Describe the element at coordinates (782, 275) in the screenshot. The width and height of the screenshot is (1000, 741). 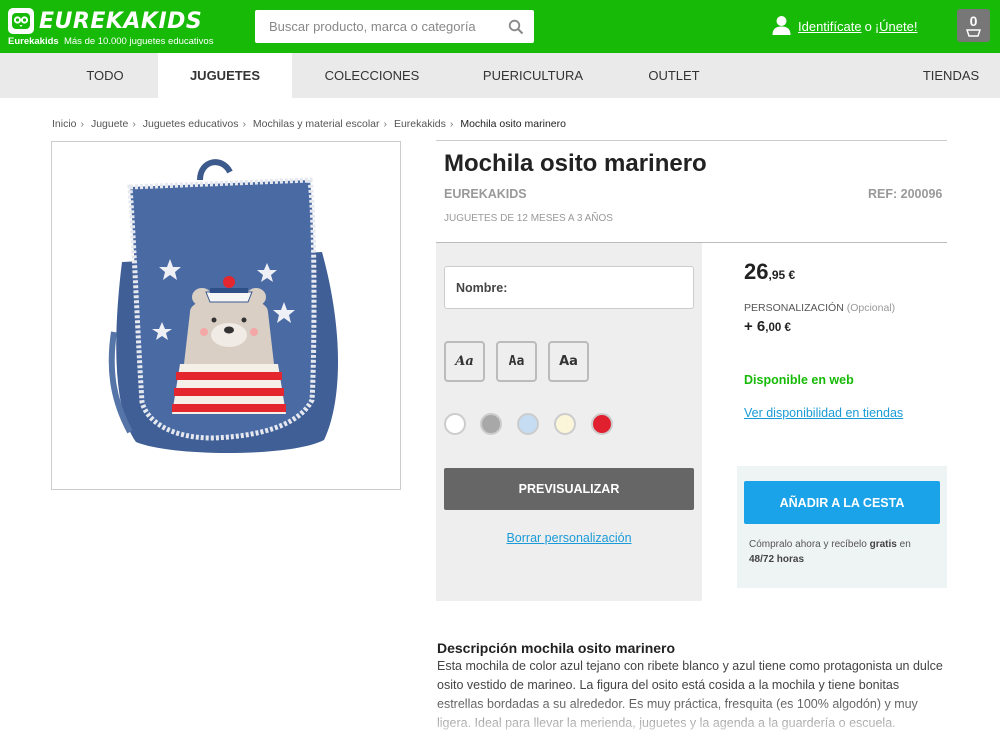
I see `price-decimal: ,95 €` at that location.